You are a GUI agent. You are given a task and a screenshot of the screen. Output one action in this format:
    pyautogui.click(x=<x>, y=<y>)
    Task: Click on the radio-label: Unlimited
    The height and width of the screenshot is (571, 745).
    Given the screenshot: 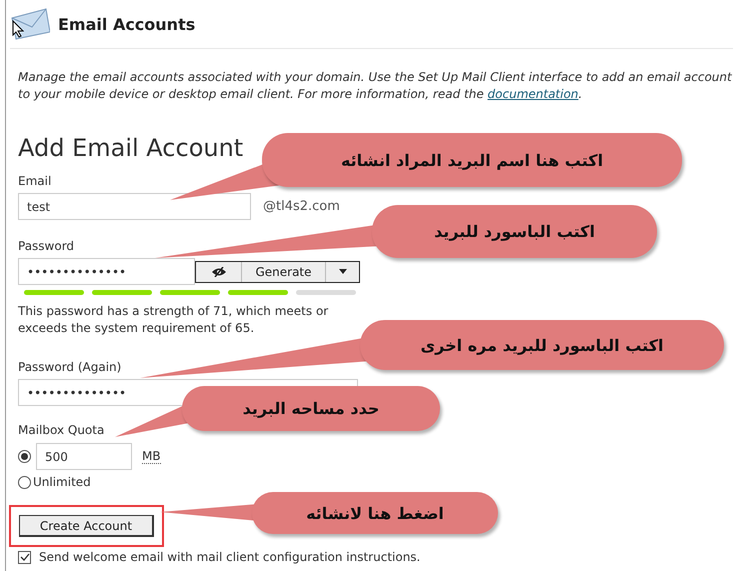 What is the action you would take?
    pyautogui.click(x=62, y=482)
    